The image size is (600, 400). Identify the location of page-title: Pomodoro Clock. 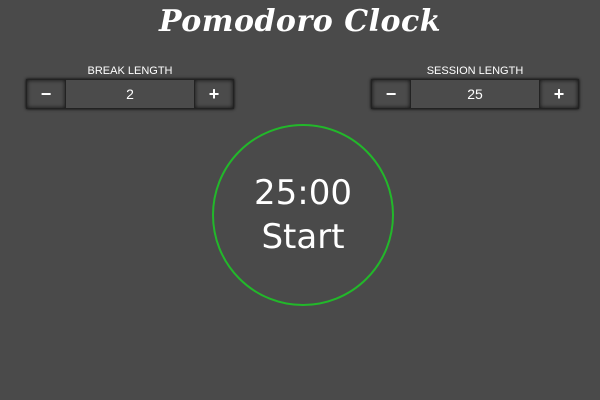
(300, 21).